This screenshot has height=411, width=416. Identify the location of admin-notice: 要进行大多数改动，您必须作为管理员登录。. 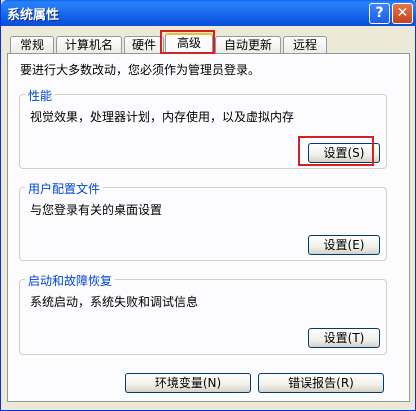
(140, 70).